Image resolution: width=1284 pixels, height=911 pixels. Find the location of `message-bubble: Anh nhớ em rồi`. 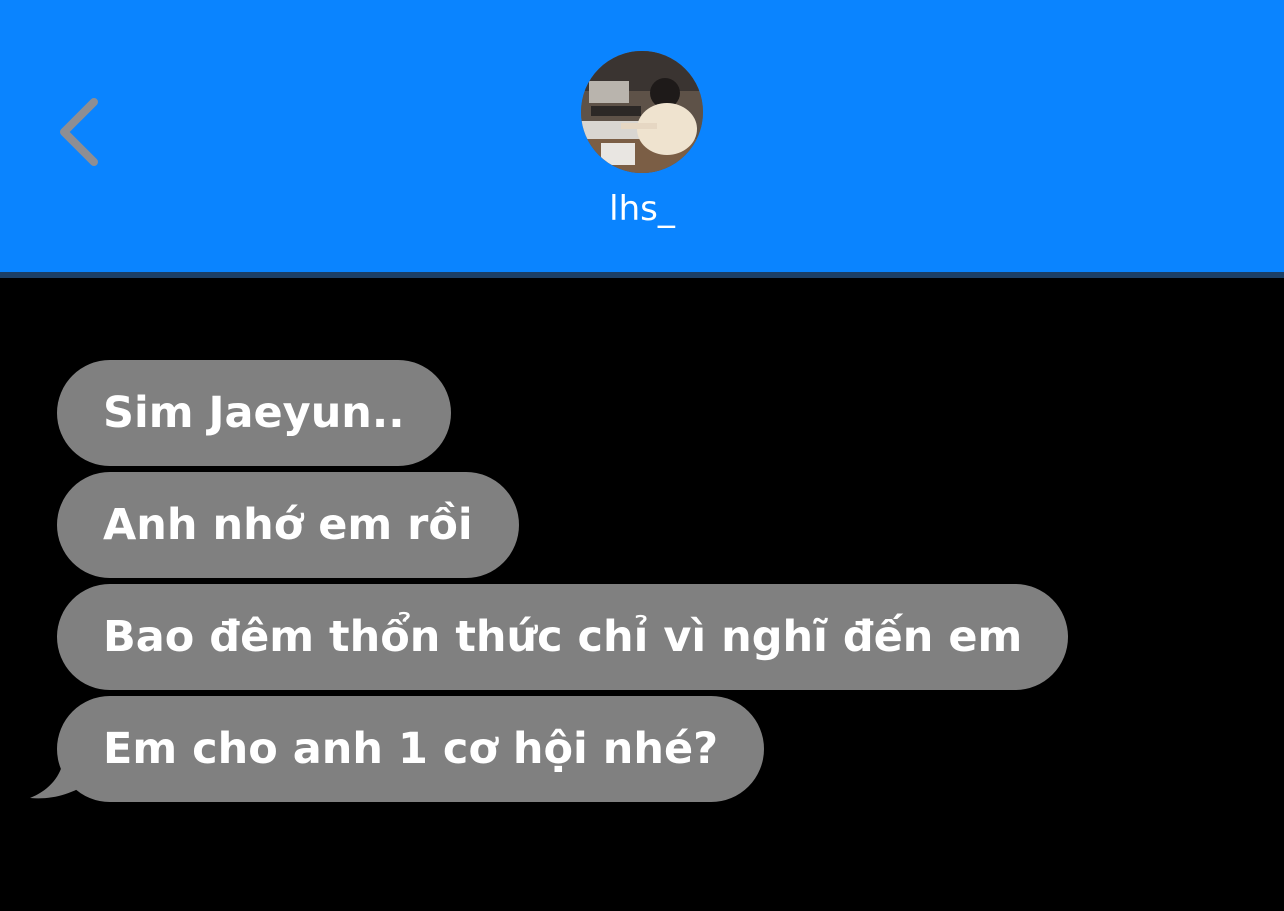

message-bubble: Anh nhớ em rồi is located at coordinates (288, 525).